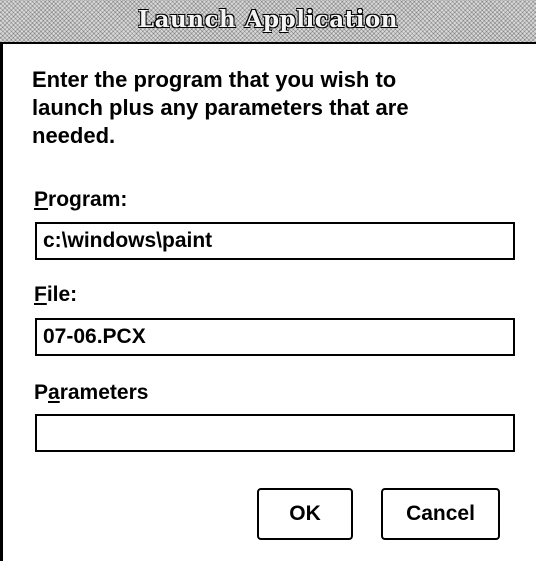 The width and height of the screenshot is (536, 561). Describe the element at coordinates (104, 392) in the screenshot. I see `parameters-label-text: rameters` at that location.